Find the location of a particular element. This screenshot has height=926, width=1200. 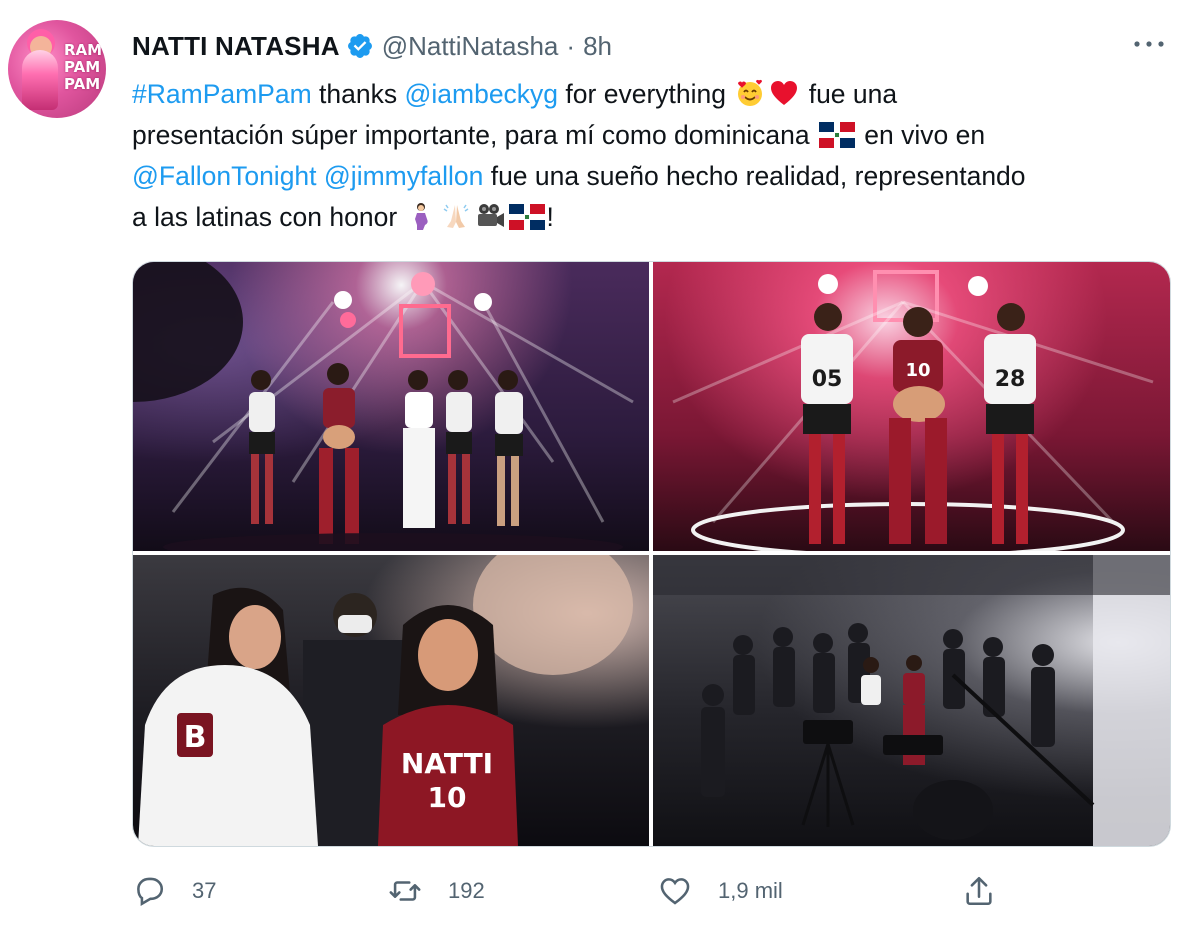

svg-text: B is located at coordinates (195, 737).